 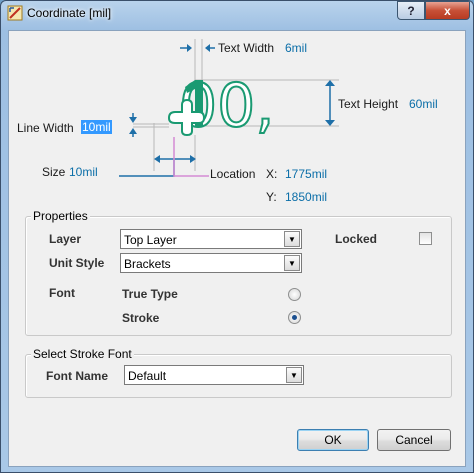 What do you see at coordinates (296, 48) in the screenshot?
I see `text-width-value: 6mil` at bounding box center [296, 48].